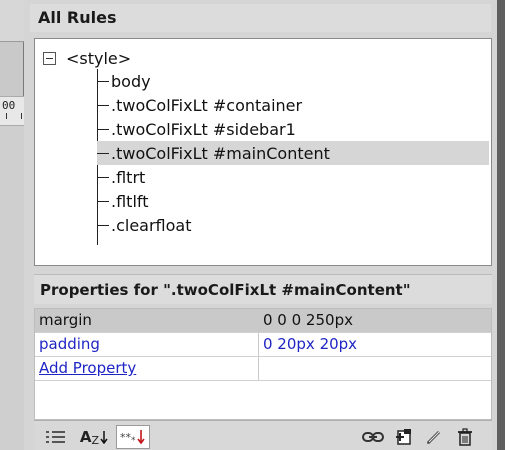 The image size is (505, 450). Describe the element at coordinates (293, 177) in the screenshot. I see `tree-item-fltrt: .fltrt` at that location.